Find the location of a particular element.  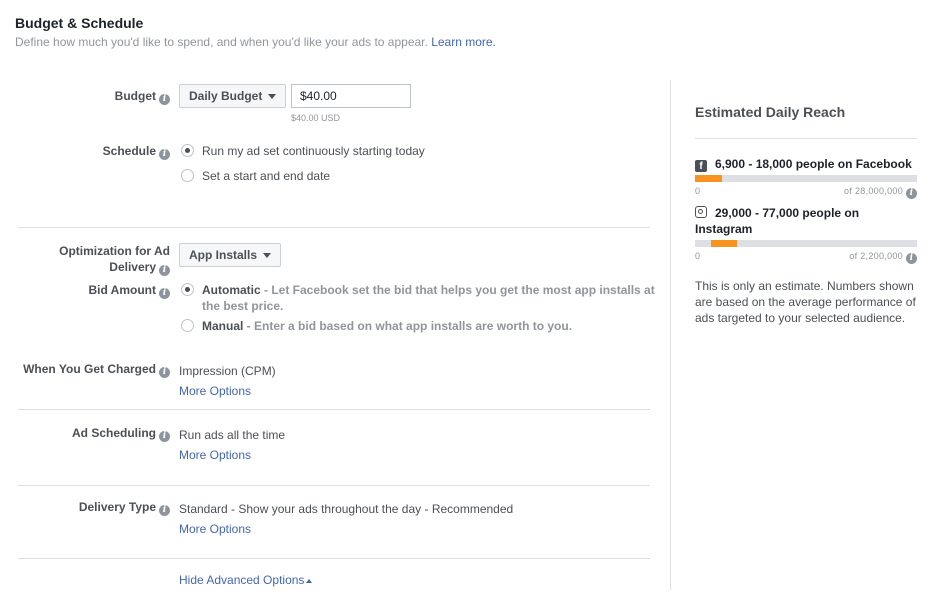

delivery-type-more-options-link: More Options is located at coordinates (346, 529).